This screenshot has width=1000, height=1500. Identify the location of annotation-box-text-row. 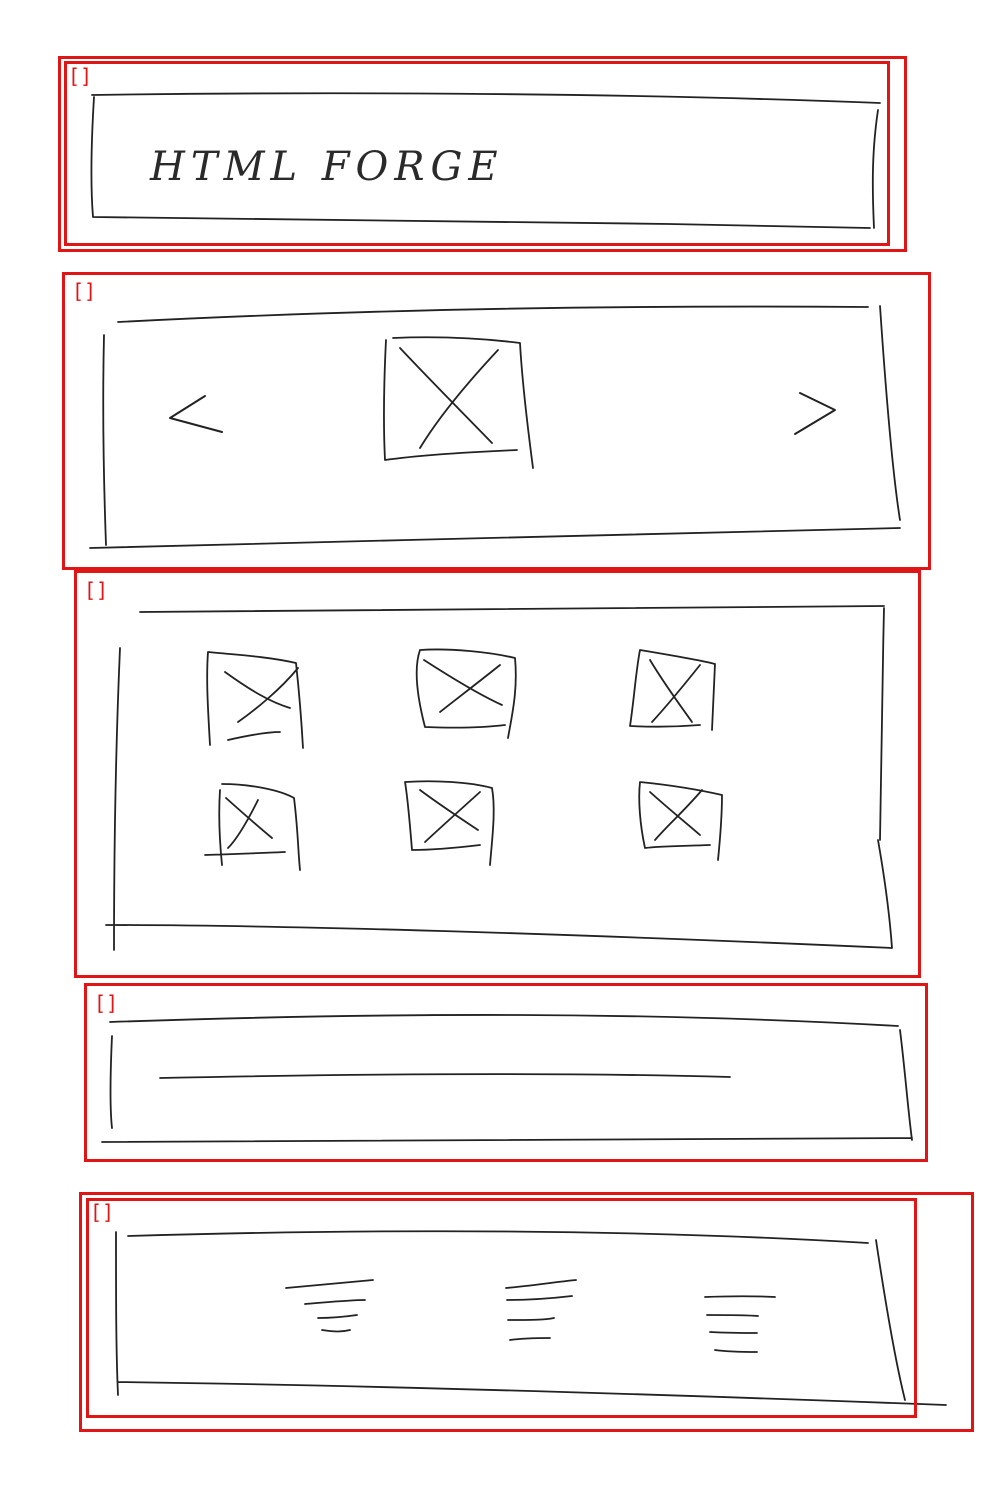
(506, 1072).